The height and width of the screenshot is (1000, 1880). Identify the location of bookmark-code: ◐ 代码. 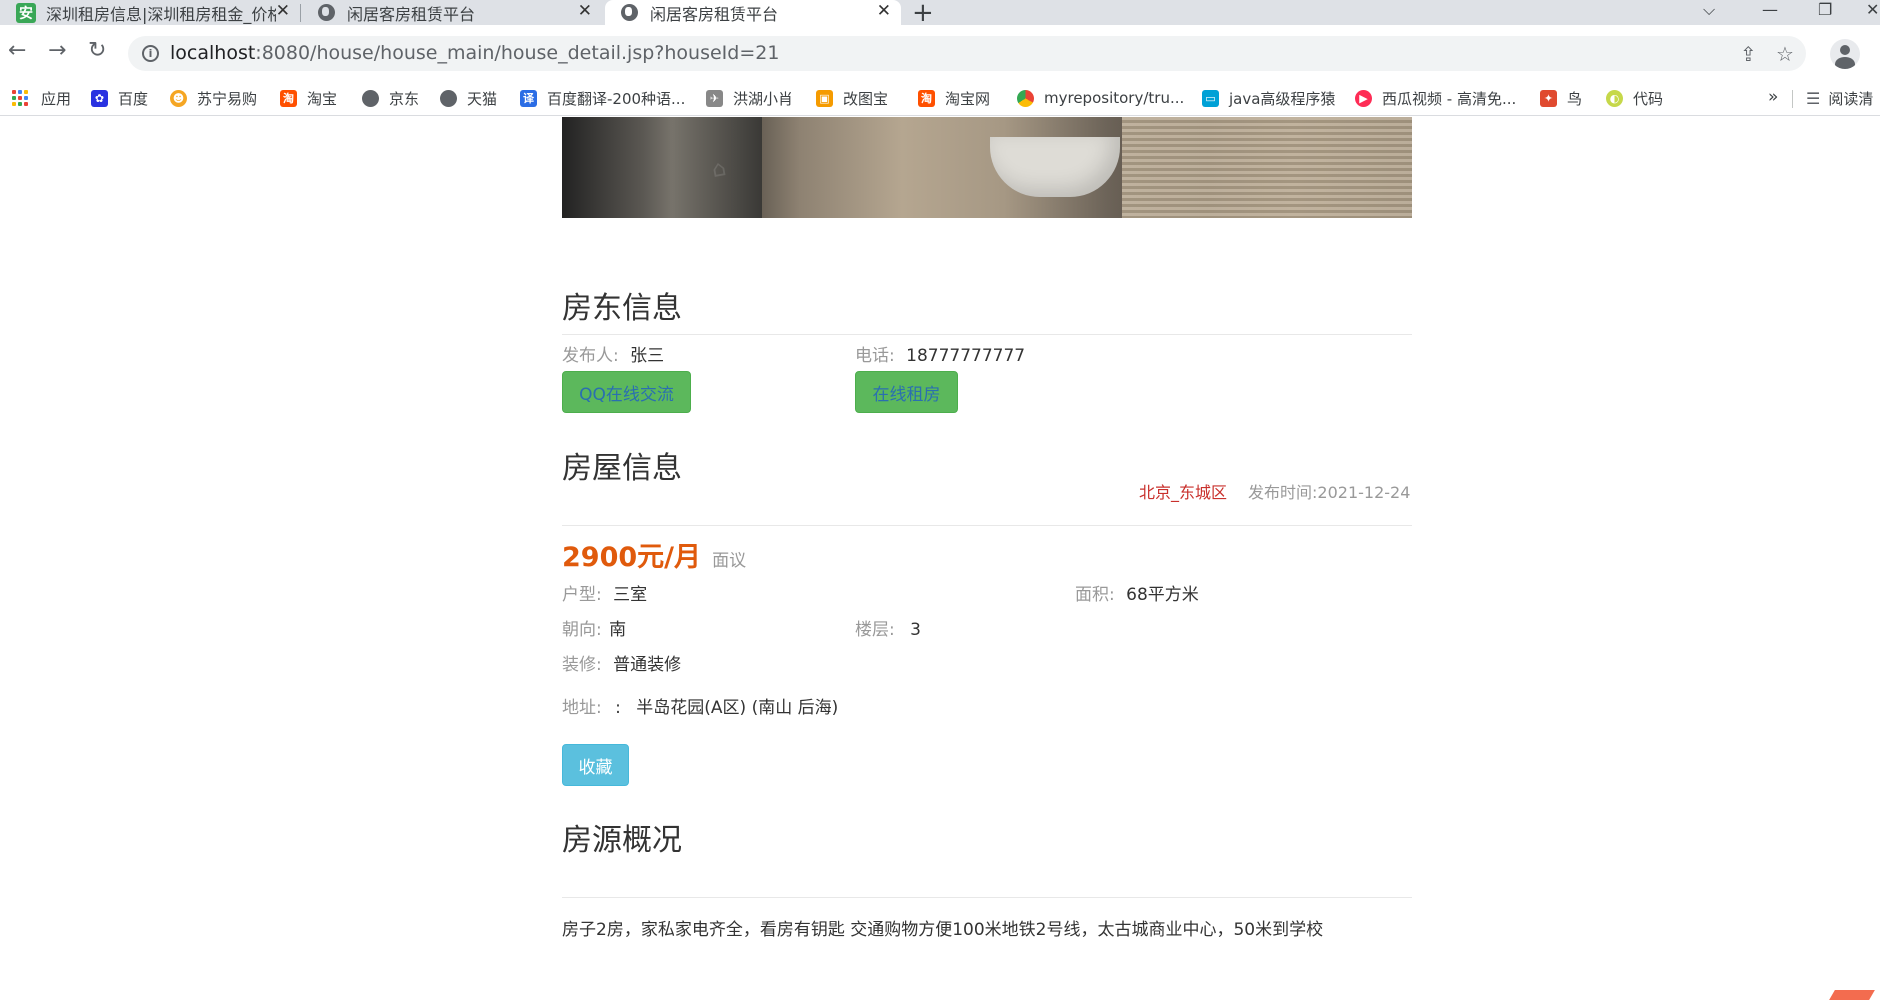
(1634, 98).